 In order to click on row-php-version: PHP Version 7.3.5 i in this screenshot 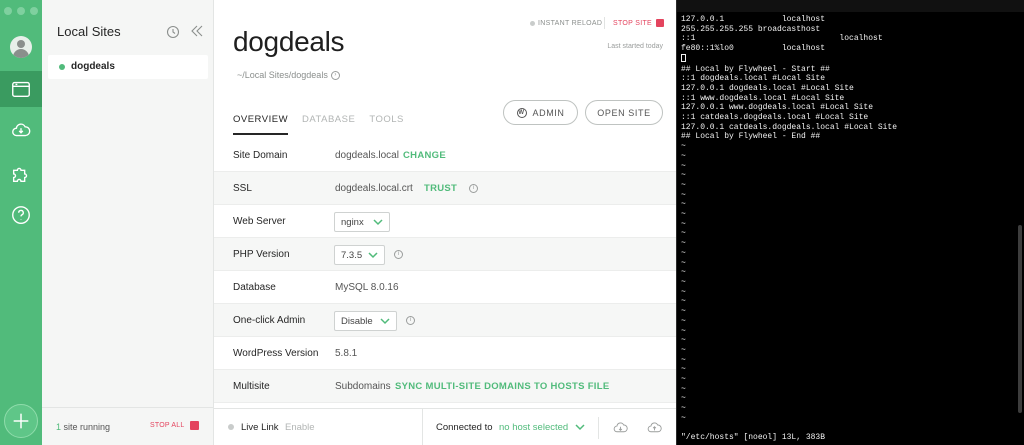, I will do `click(445, 254)`.